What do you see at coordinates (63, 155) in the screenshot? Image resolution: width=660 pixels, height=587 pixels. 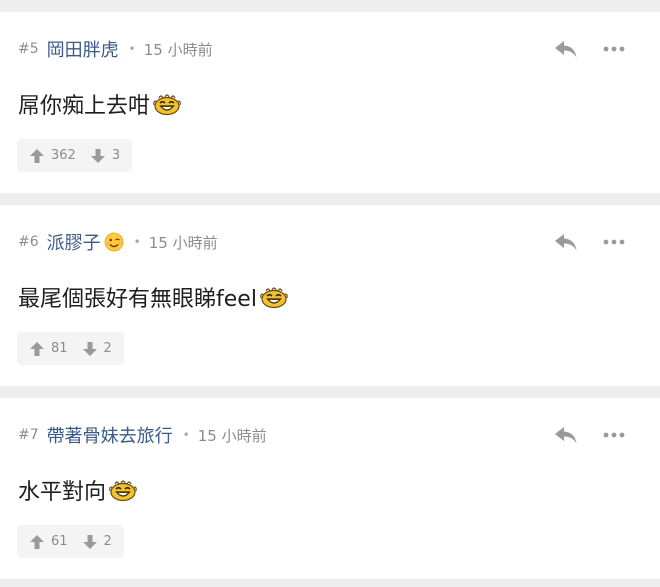 I see `upvote-count: 362` at bounding box center [63, 155].